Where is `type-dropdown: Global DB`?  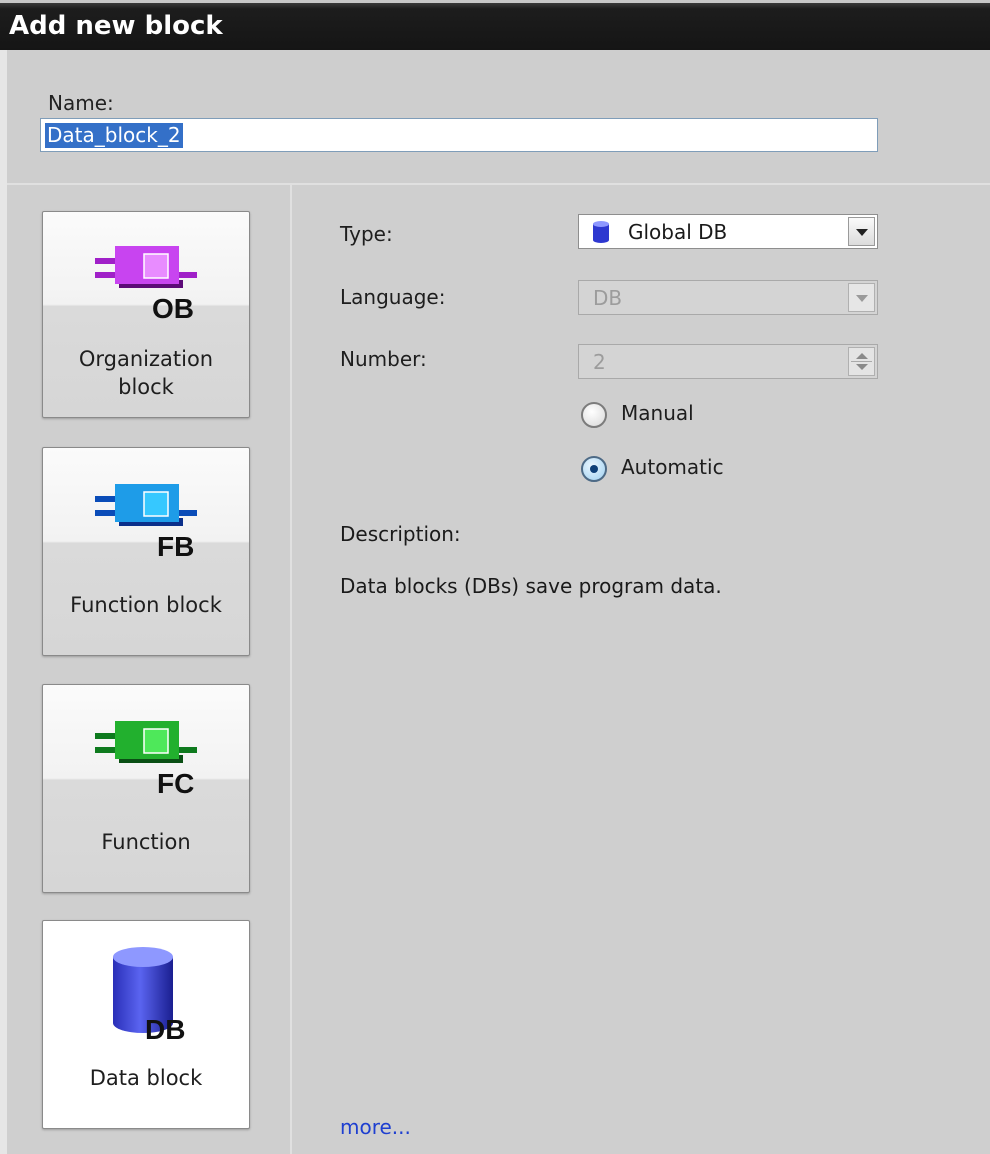 type-dropdown: Global DB is located at coordinates (728, 231).